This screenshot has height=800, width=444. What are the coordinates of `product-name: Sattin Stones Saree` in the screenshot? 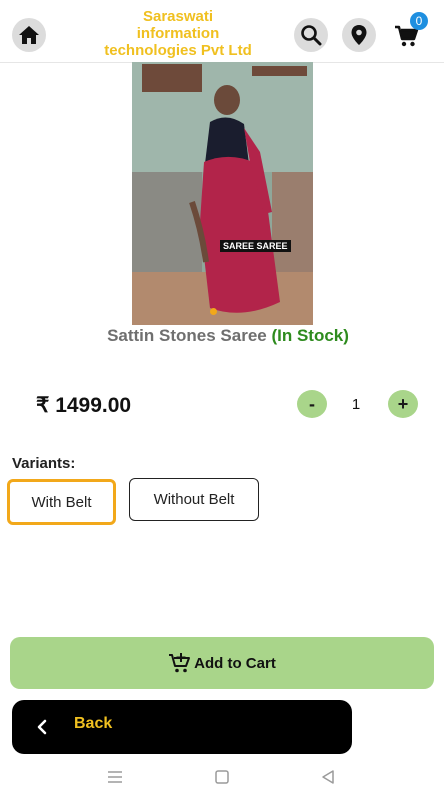 It's located at (187, 335).